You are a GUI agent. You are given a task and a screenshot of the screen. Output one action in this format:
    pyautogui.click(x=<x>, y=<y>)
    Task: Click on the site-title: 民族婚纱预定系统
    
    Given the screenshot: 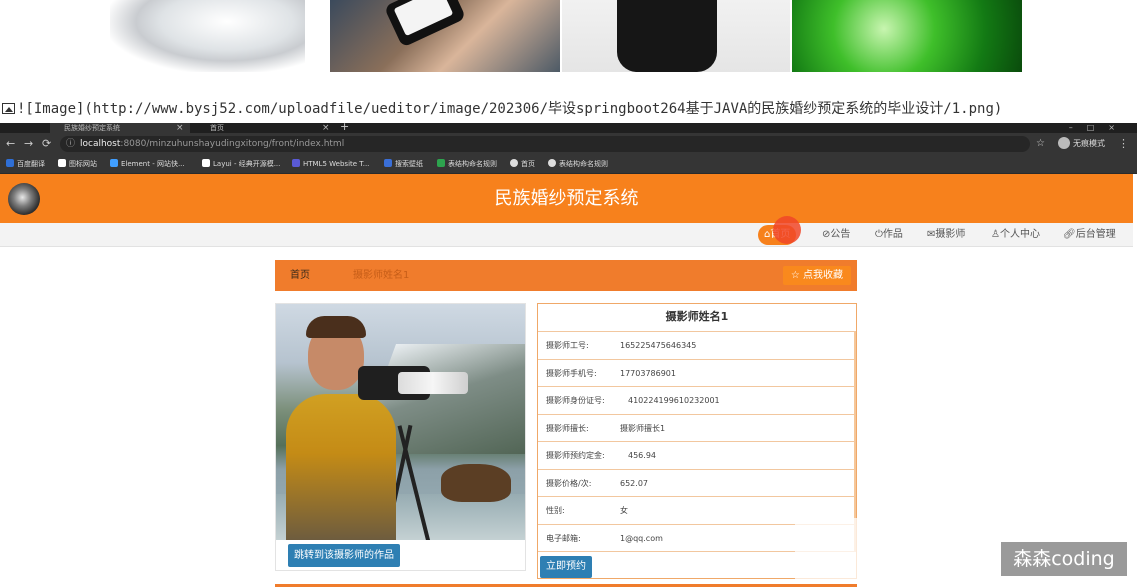 What is the action you would take?
    pyautogui.click(x=566, y=198)
    